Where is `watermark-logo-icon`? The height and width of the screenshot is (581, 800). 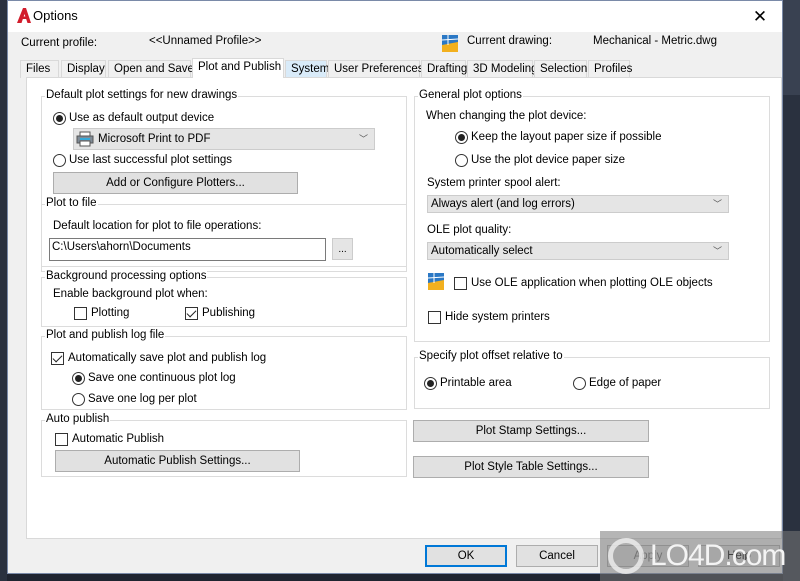 watermark-logo-icon is located at coordinates (626, 556).